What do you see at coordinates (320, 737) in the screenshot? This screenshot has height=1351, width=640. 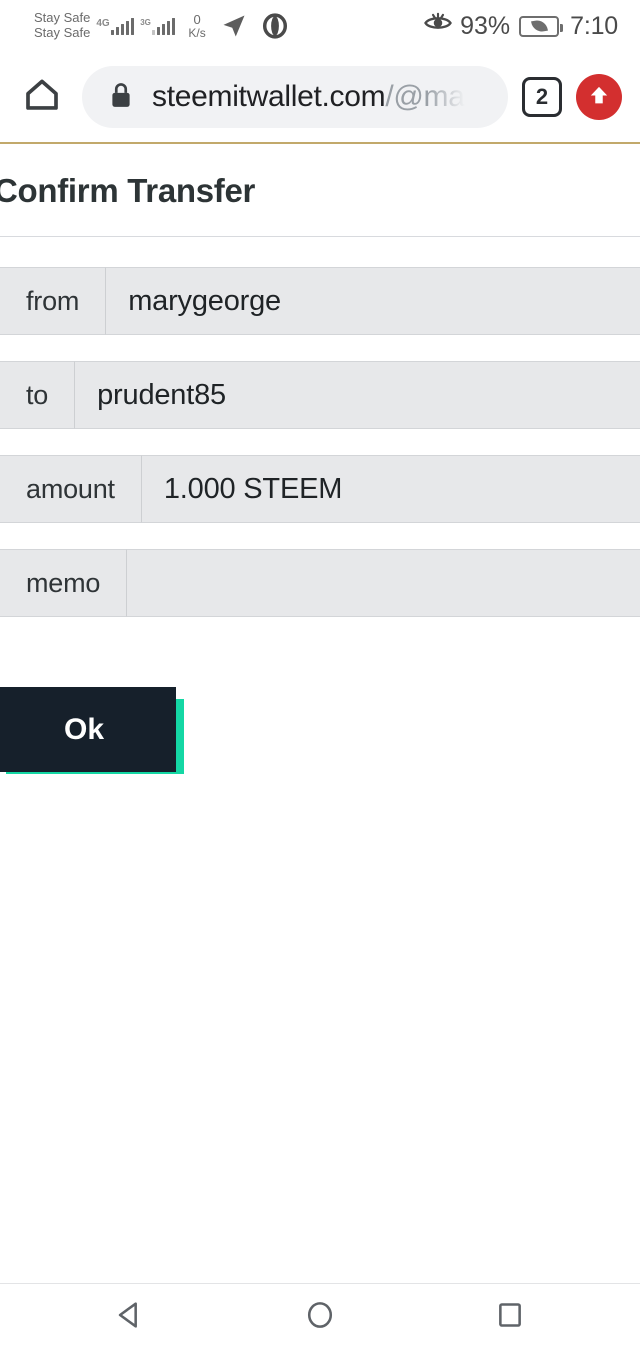 I see `confirm-button-area: Ok` at bounding box center [320, 737].